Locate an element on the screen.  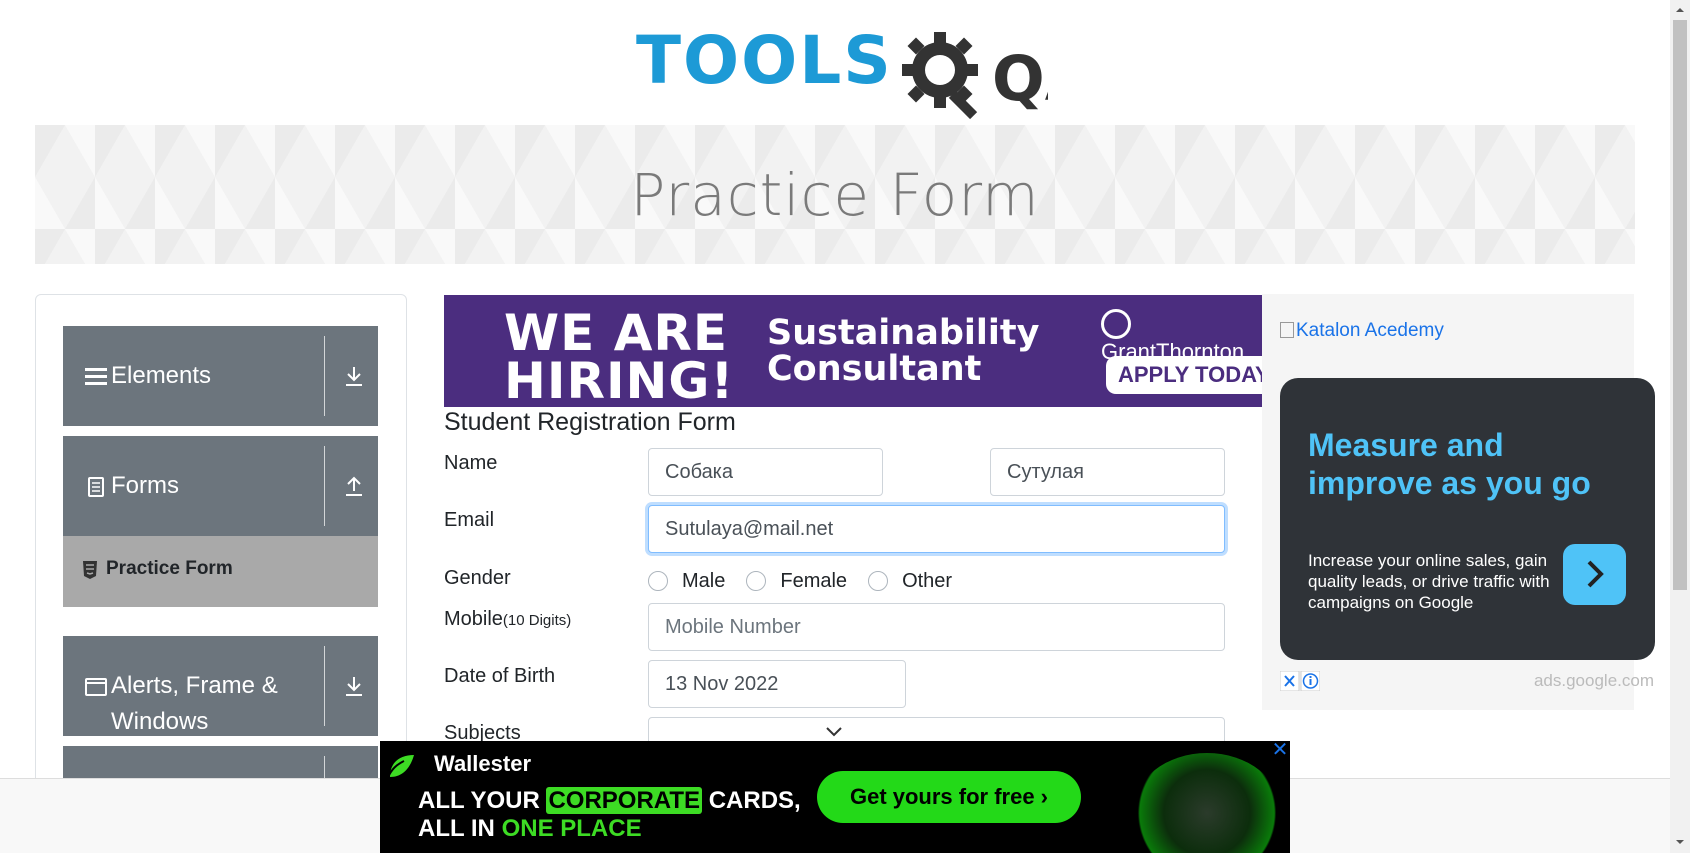
gear-magnifier-icon: QA is located at coordinates (975, 76).